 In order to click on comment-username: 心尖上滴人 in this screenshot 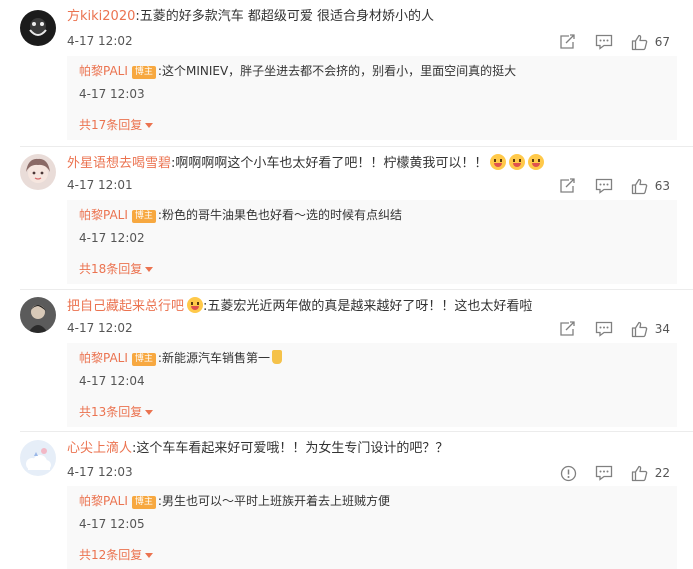, I will do `click(99, 448)`.